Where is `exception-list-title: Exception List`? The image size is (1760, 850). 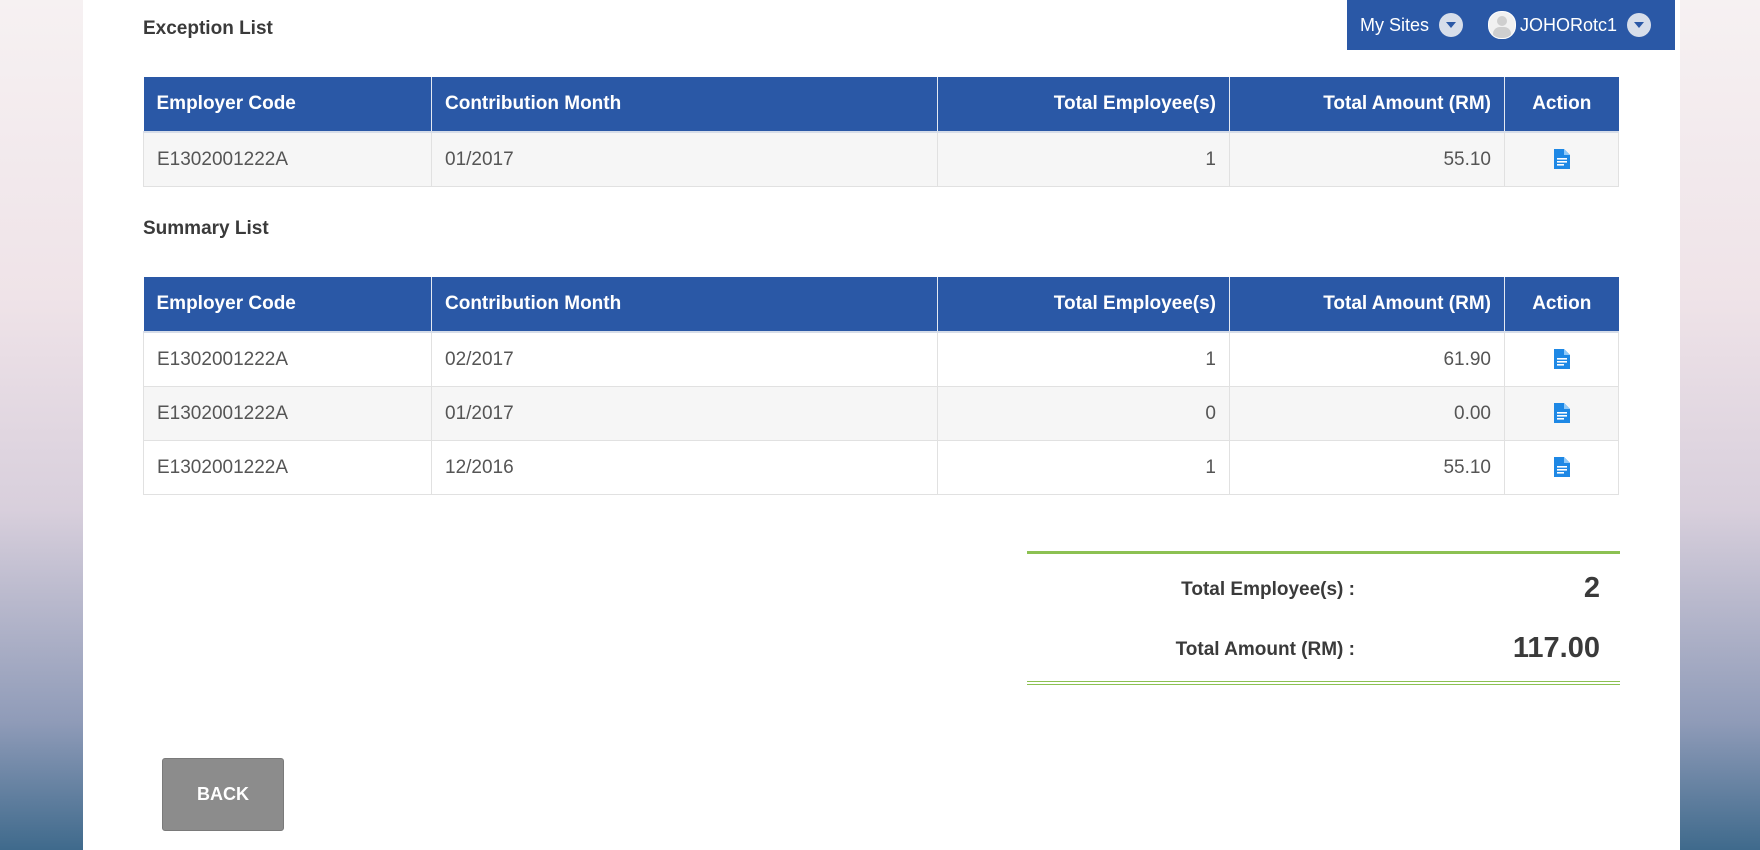
exception-list-title: Exception List is located at coordinates (208, 28).